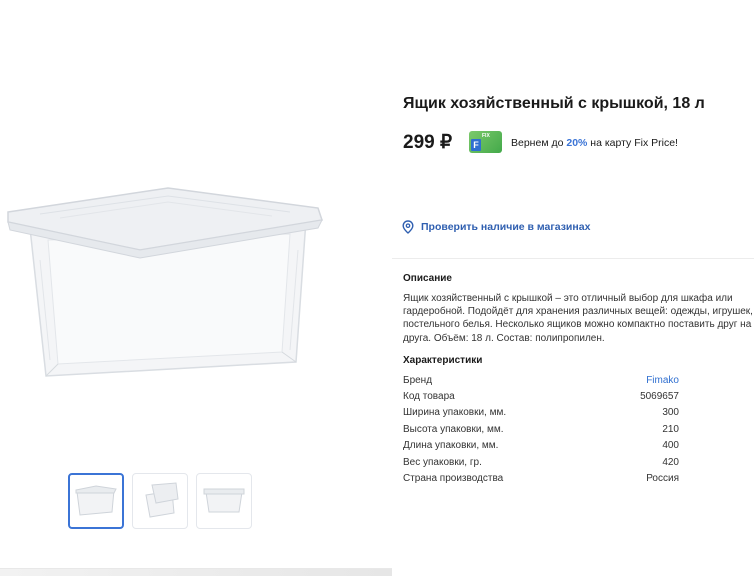 This screenshot has width=754, height=576. I want to click on spec-label: Страна производства, so click(453, 478).